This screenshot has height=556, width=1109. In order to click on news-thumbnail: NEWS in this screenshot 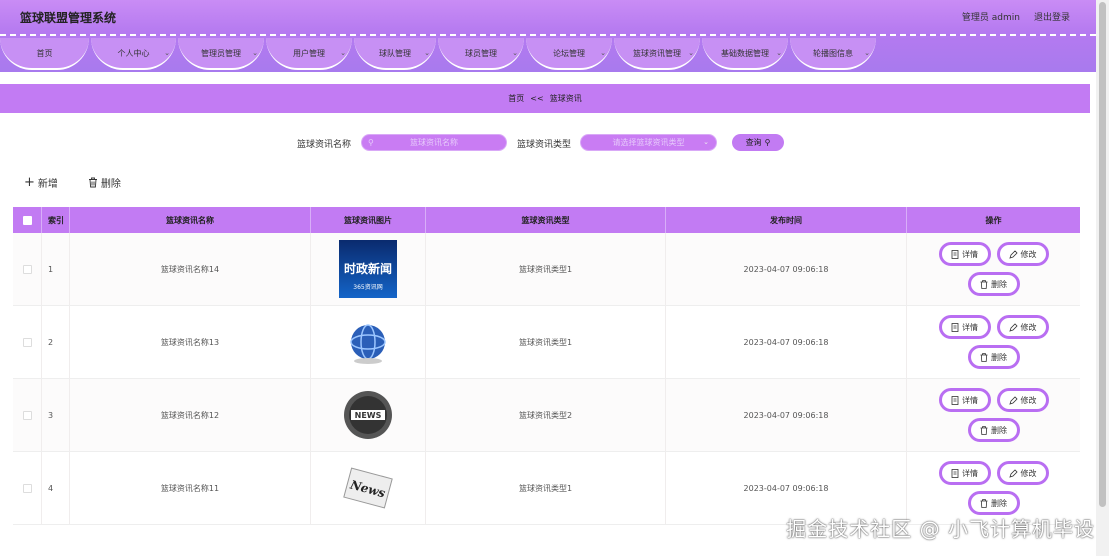, I will do `click(368, 415)`.